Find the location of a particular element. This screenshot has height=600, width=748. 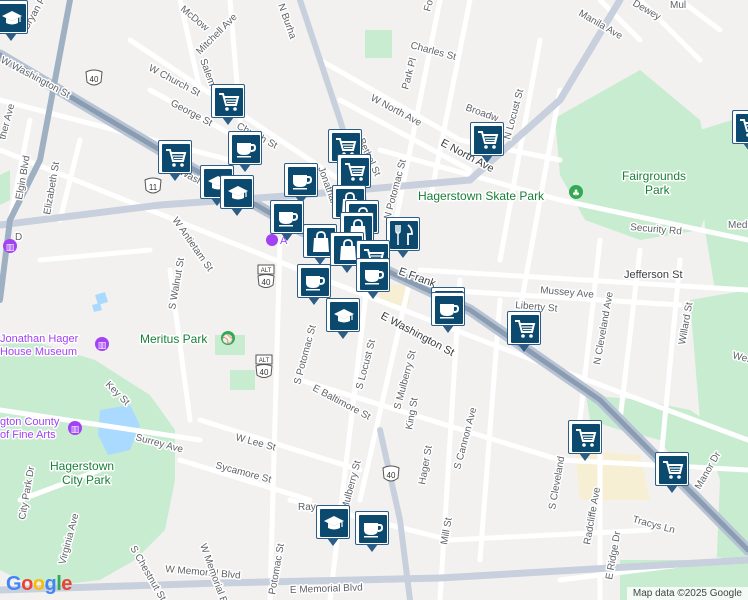

street-label: Ray is located at coordinates (307, 507).